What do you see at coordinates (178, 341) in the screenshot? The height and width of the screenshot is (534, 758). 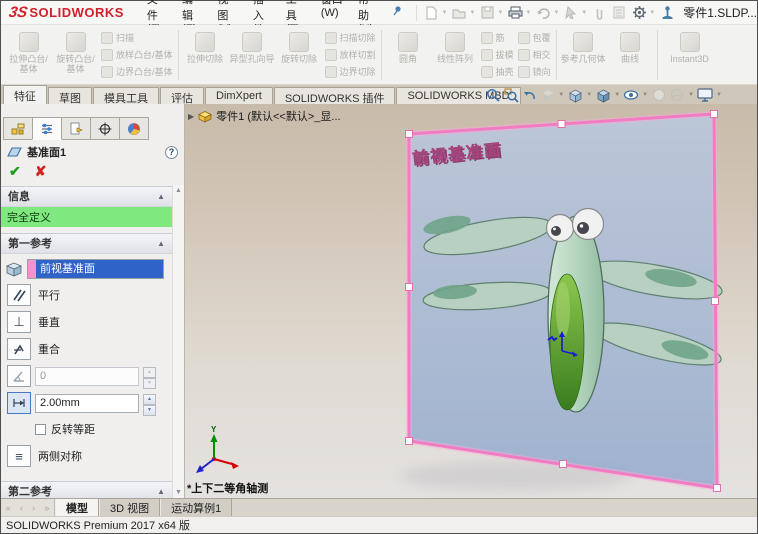 I see `panel-scrollbar: ▲ ▼` at bounding box center [178, 341].